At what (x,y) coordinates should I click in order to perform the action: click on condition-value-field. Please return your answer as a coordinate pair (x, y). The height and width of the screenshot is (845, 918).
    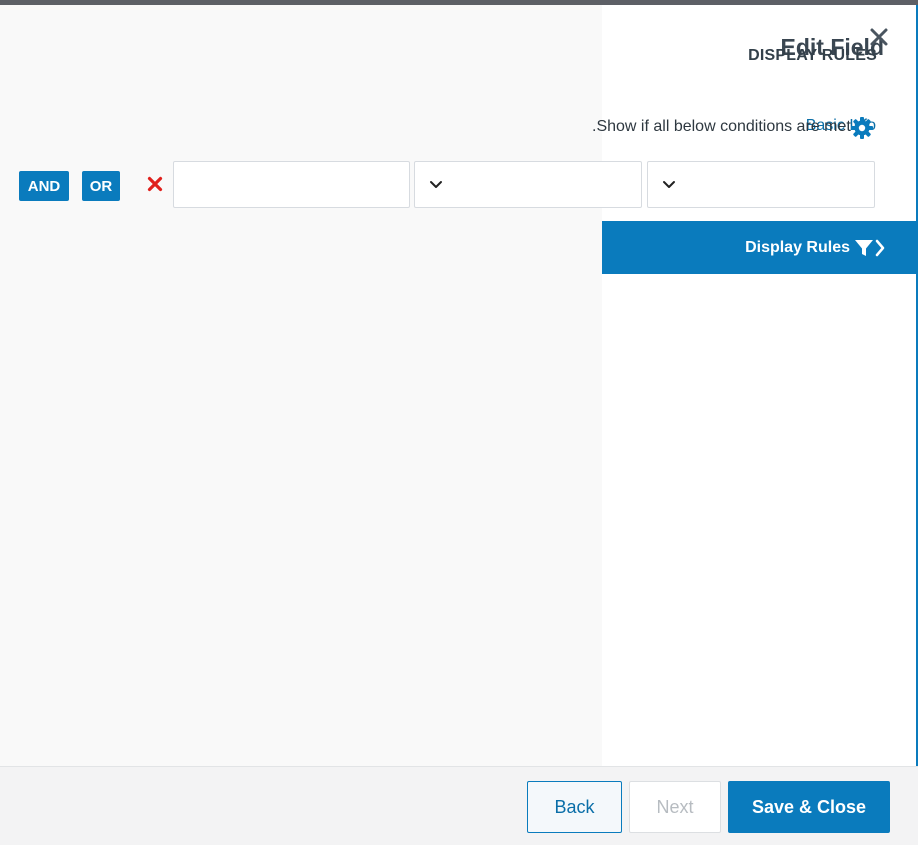
    Looking at the image, I should click on (291, 184).